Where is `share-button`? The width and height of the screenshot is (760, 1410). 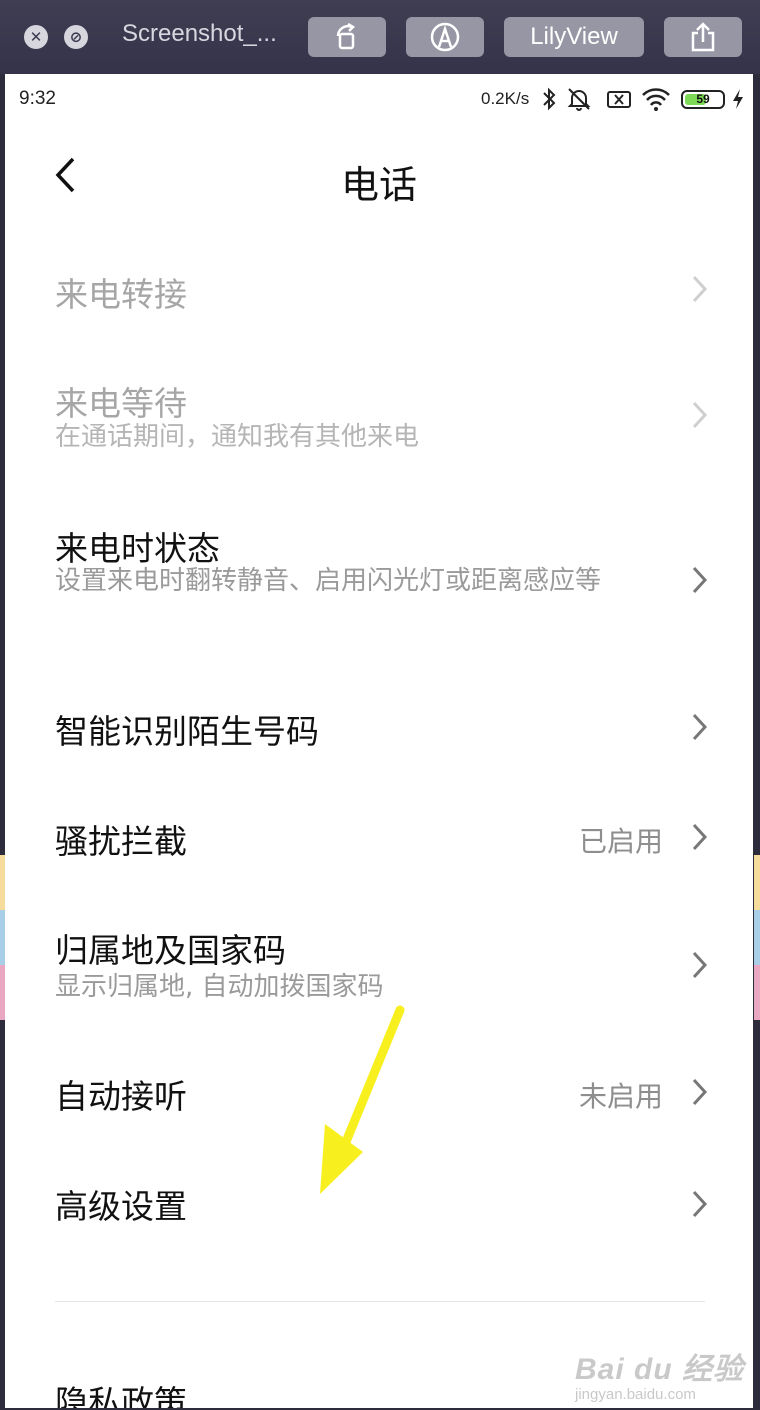 share-button is located at coordinates (703, 37).